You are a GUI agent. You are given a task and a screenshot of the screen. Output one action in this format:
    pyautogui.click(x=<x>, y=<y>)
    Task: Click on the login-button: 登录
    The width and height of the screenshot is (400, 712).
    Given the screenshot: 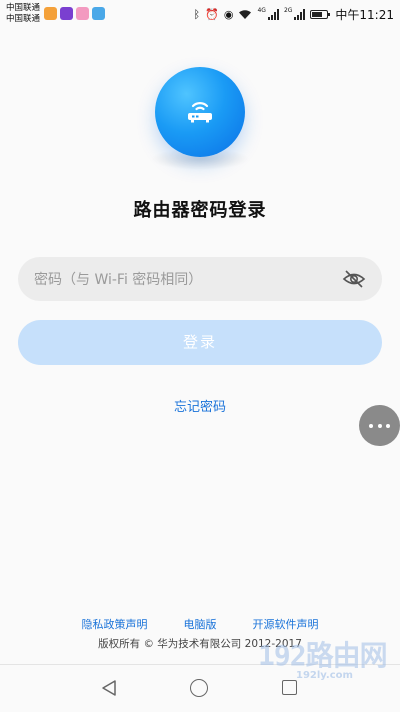 What is the action you would take?
    pyautogui.click(x=200, y=342)
    